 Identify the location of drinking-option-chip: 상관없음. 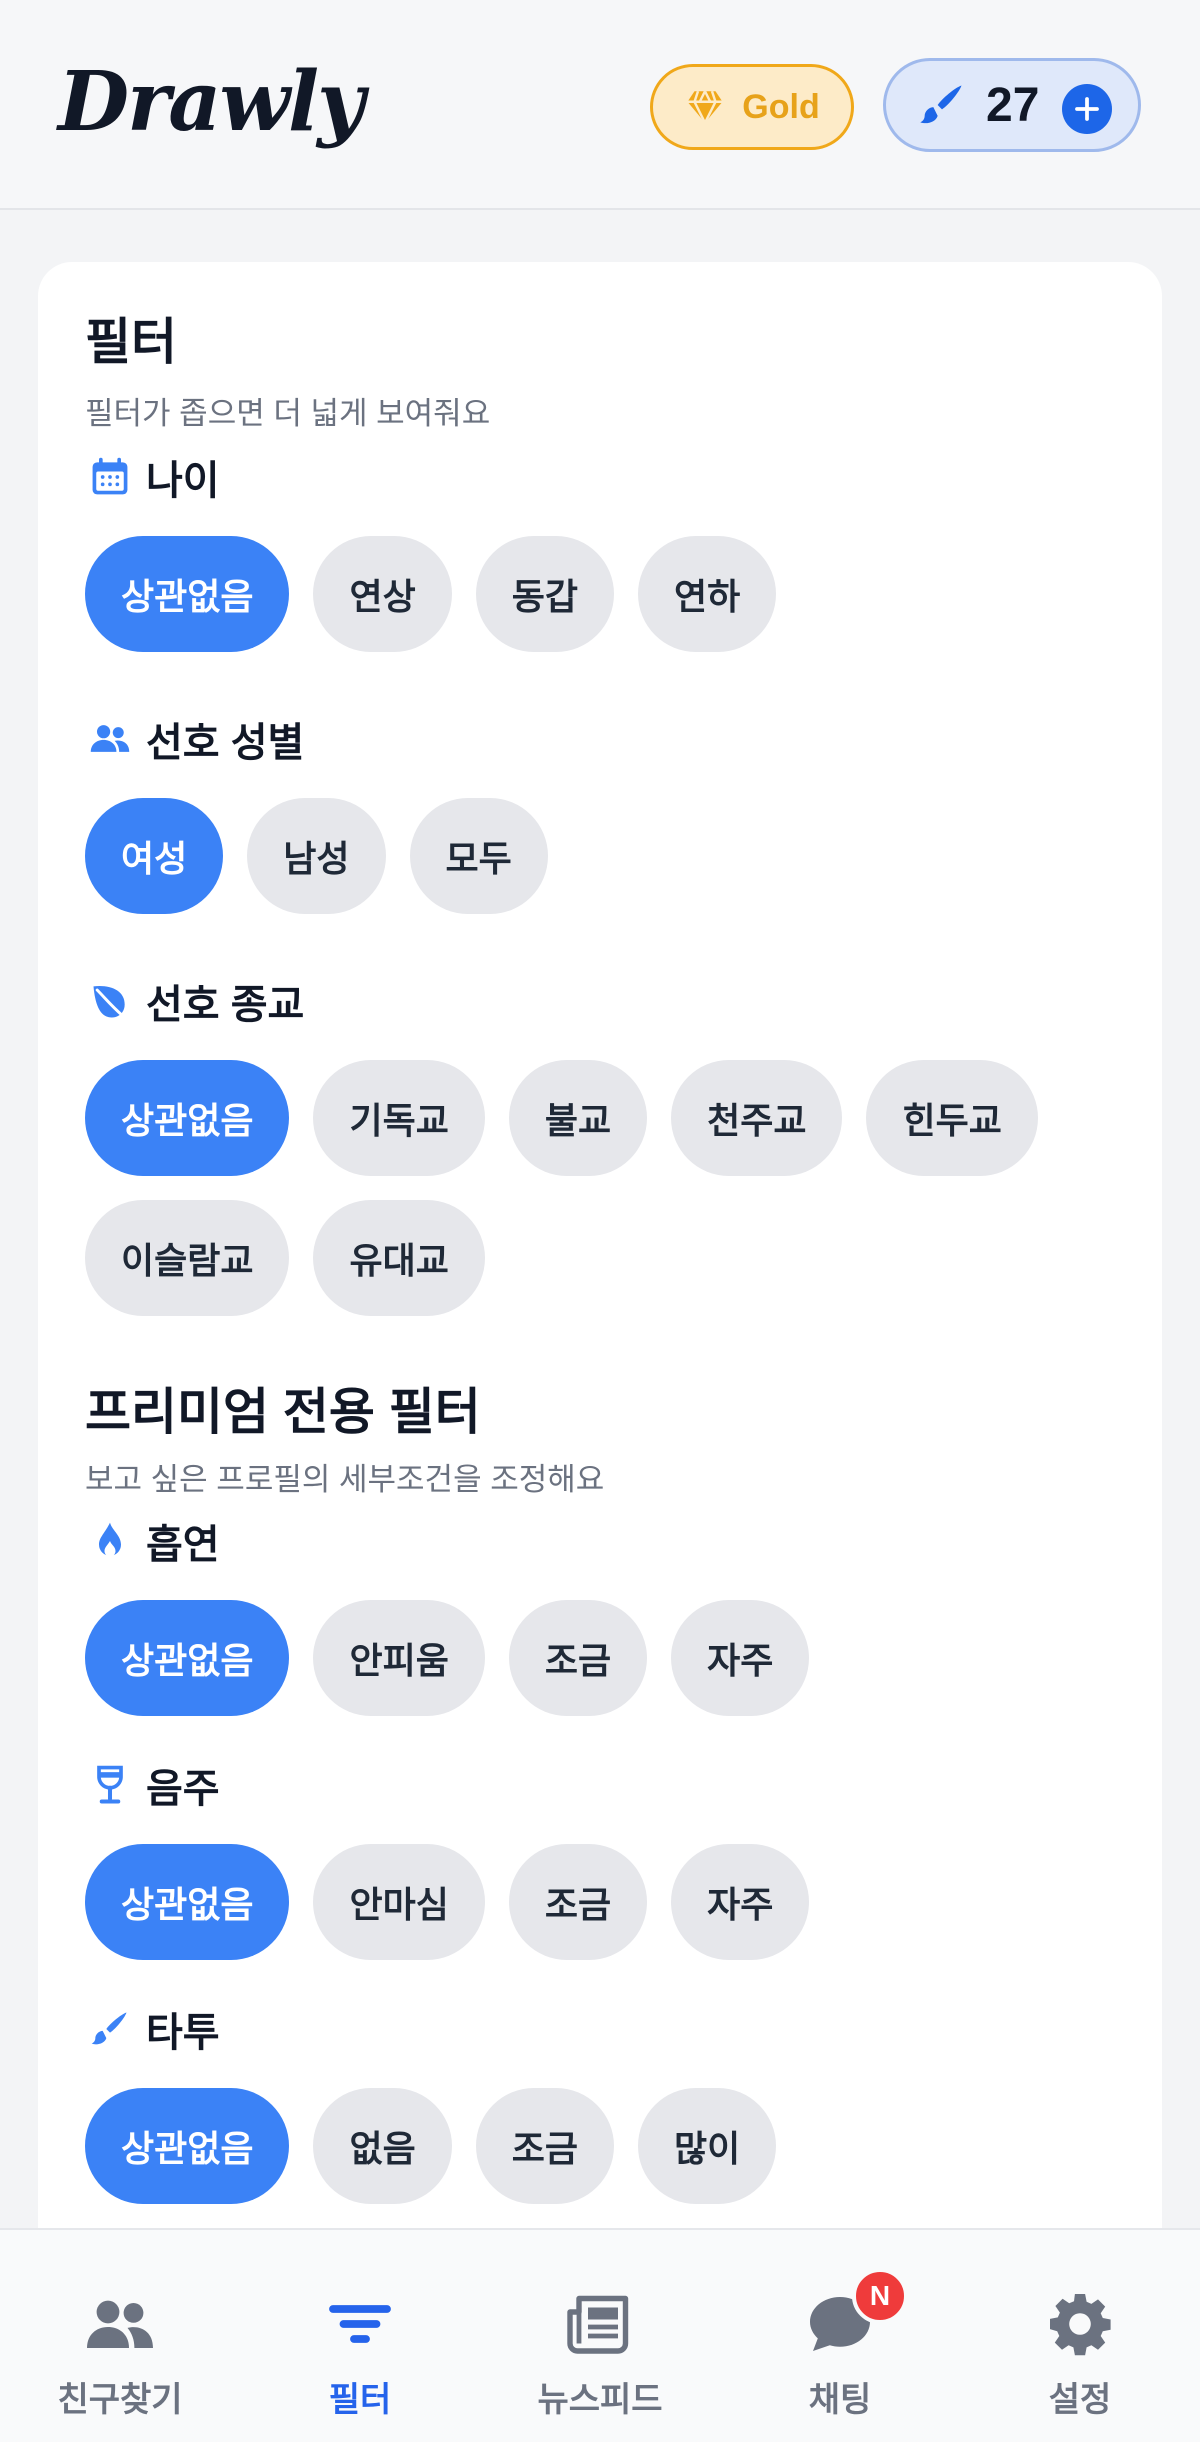
(187, 1902).